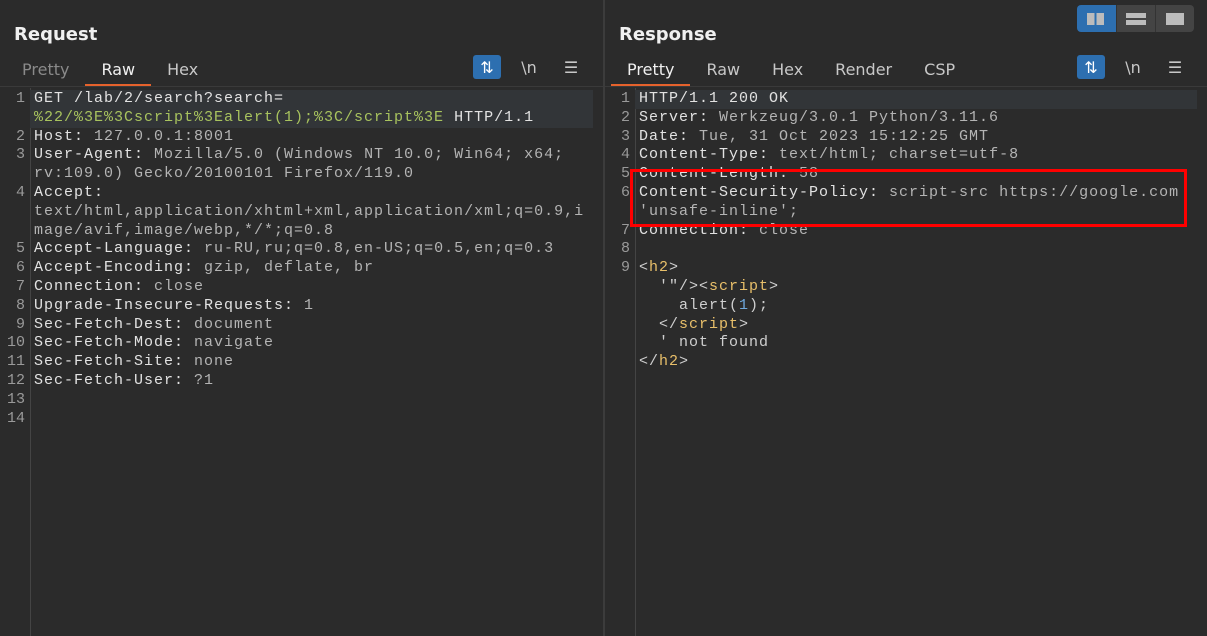 Image resolution: width=1207 pixels, height=636 pixels. What do you see at coordinates (56, 34) in the screenshot?
I see `request-title: Request` at bounding box center [56, 34].